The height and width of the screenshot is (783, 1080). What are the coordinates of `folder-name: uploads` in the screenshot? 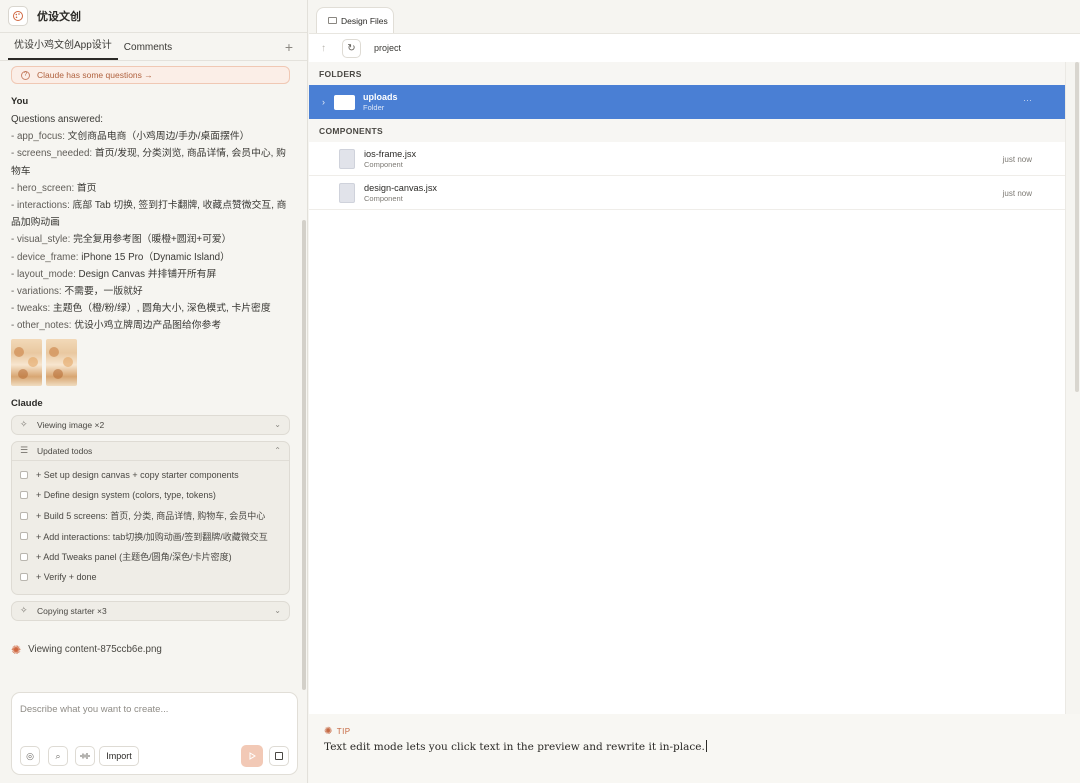 It's located at (380, 97).